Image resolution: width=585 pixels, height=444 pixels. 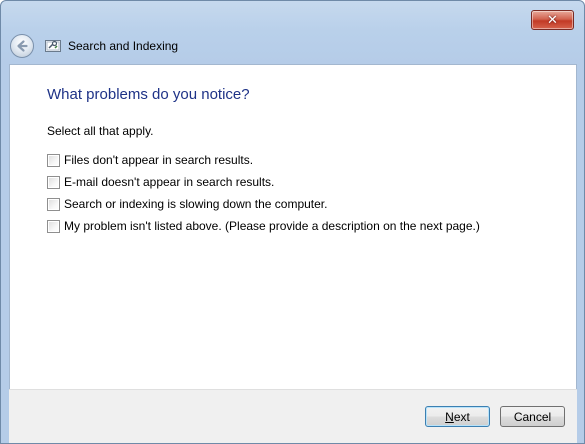 I want to click on instruction-text: Select all that apply., so click(x=100, y=131).